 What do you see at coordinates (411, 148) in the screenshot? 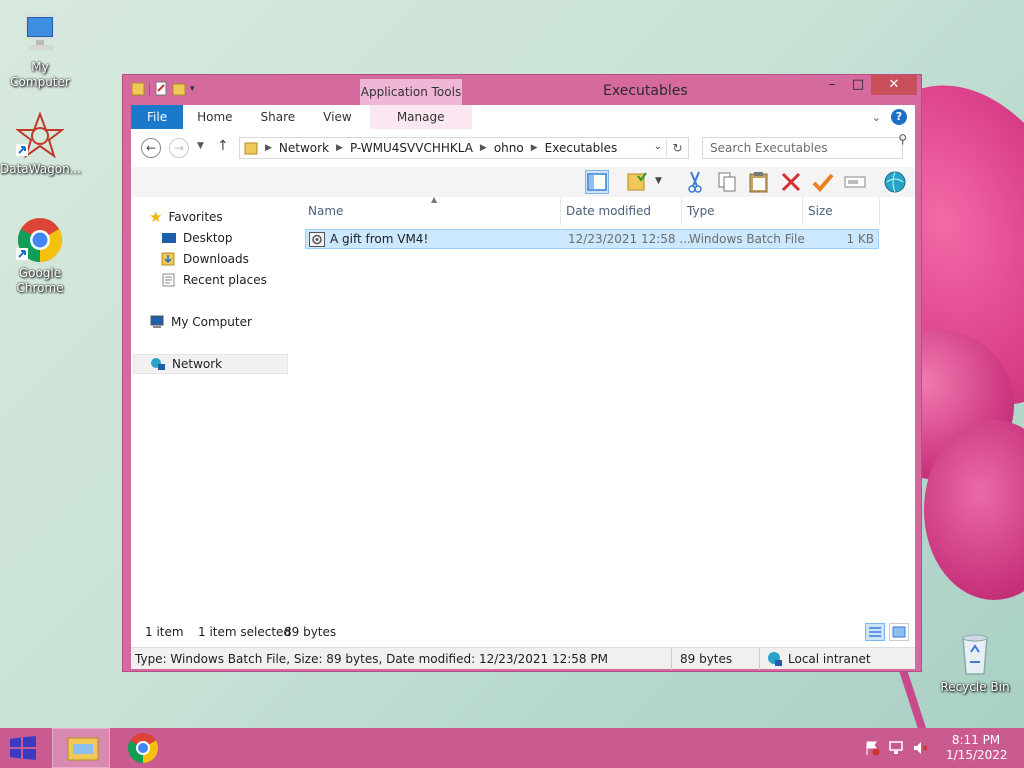
I see `breadcrumb-host: P-WMU4SVVCHHKLA` at bounding box center [411, 148].